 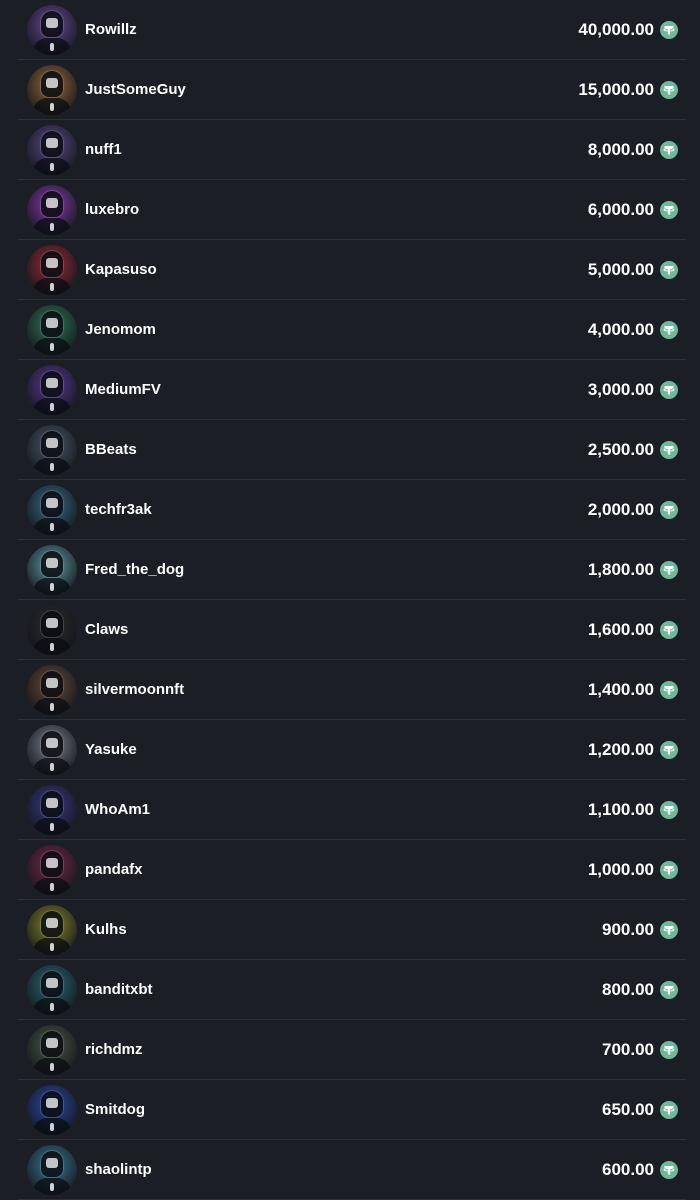 I want to click on leaderboard-row-7: MediumFV 3,000.00, so click(x=350, y=390).